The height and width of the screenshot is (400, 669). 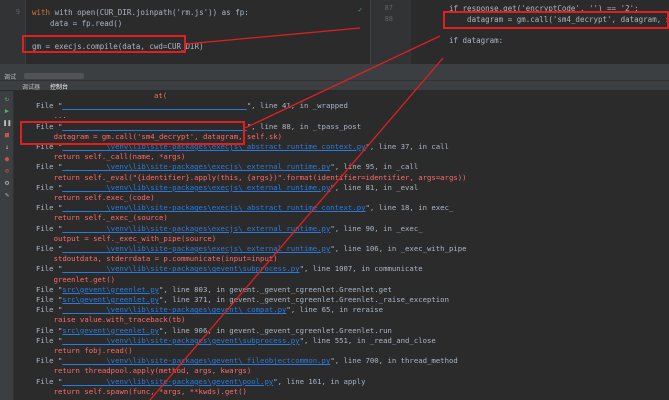 I want to click on line-number: 9, so click(x=17, y=12).